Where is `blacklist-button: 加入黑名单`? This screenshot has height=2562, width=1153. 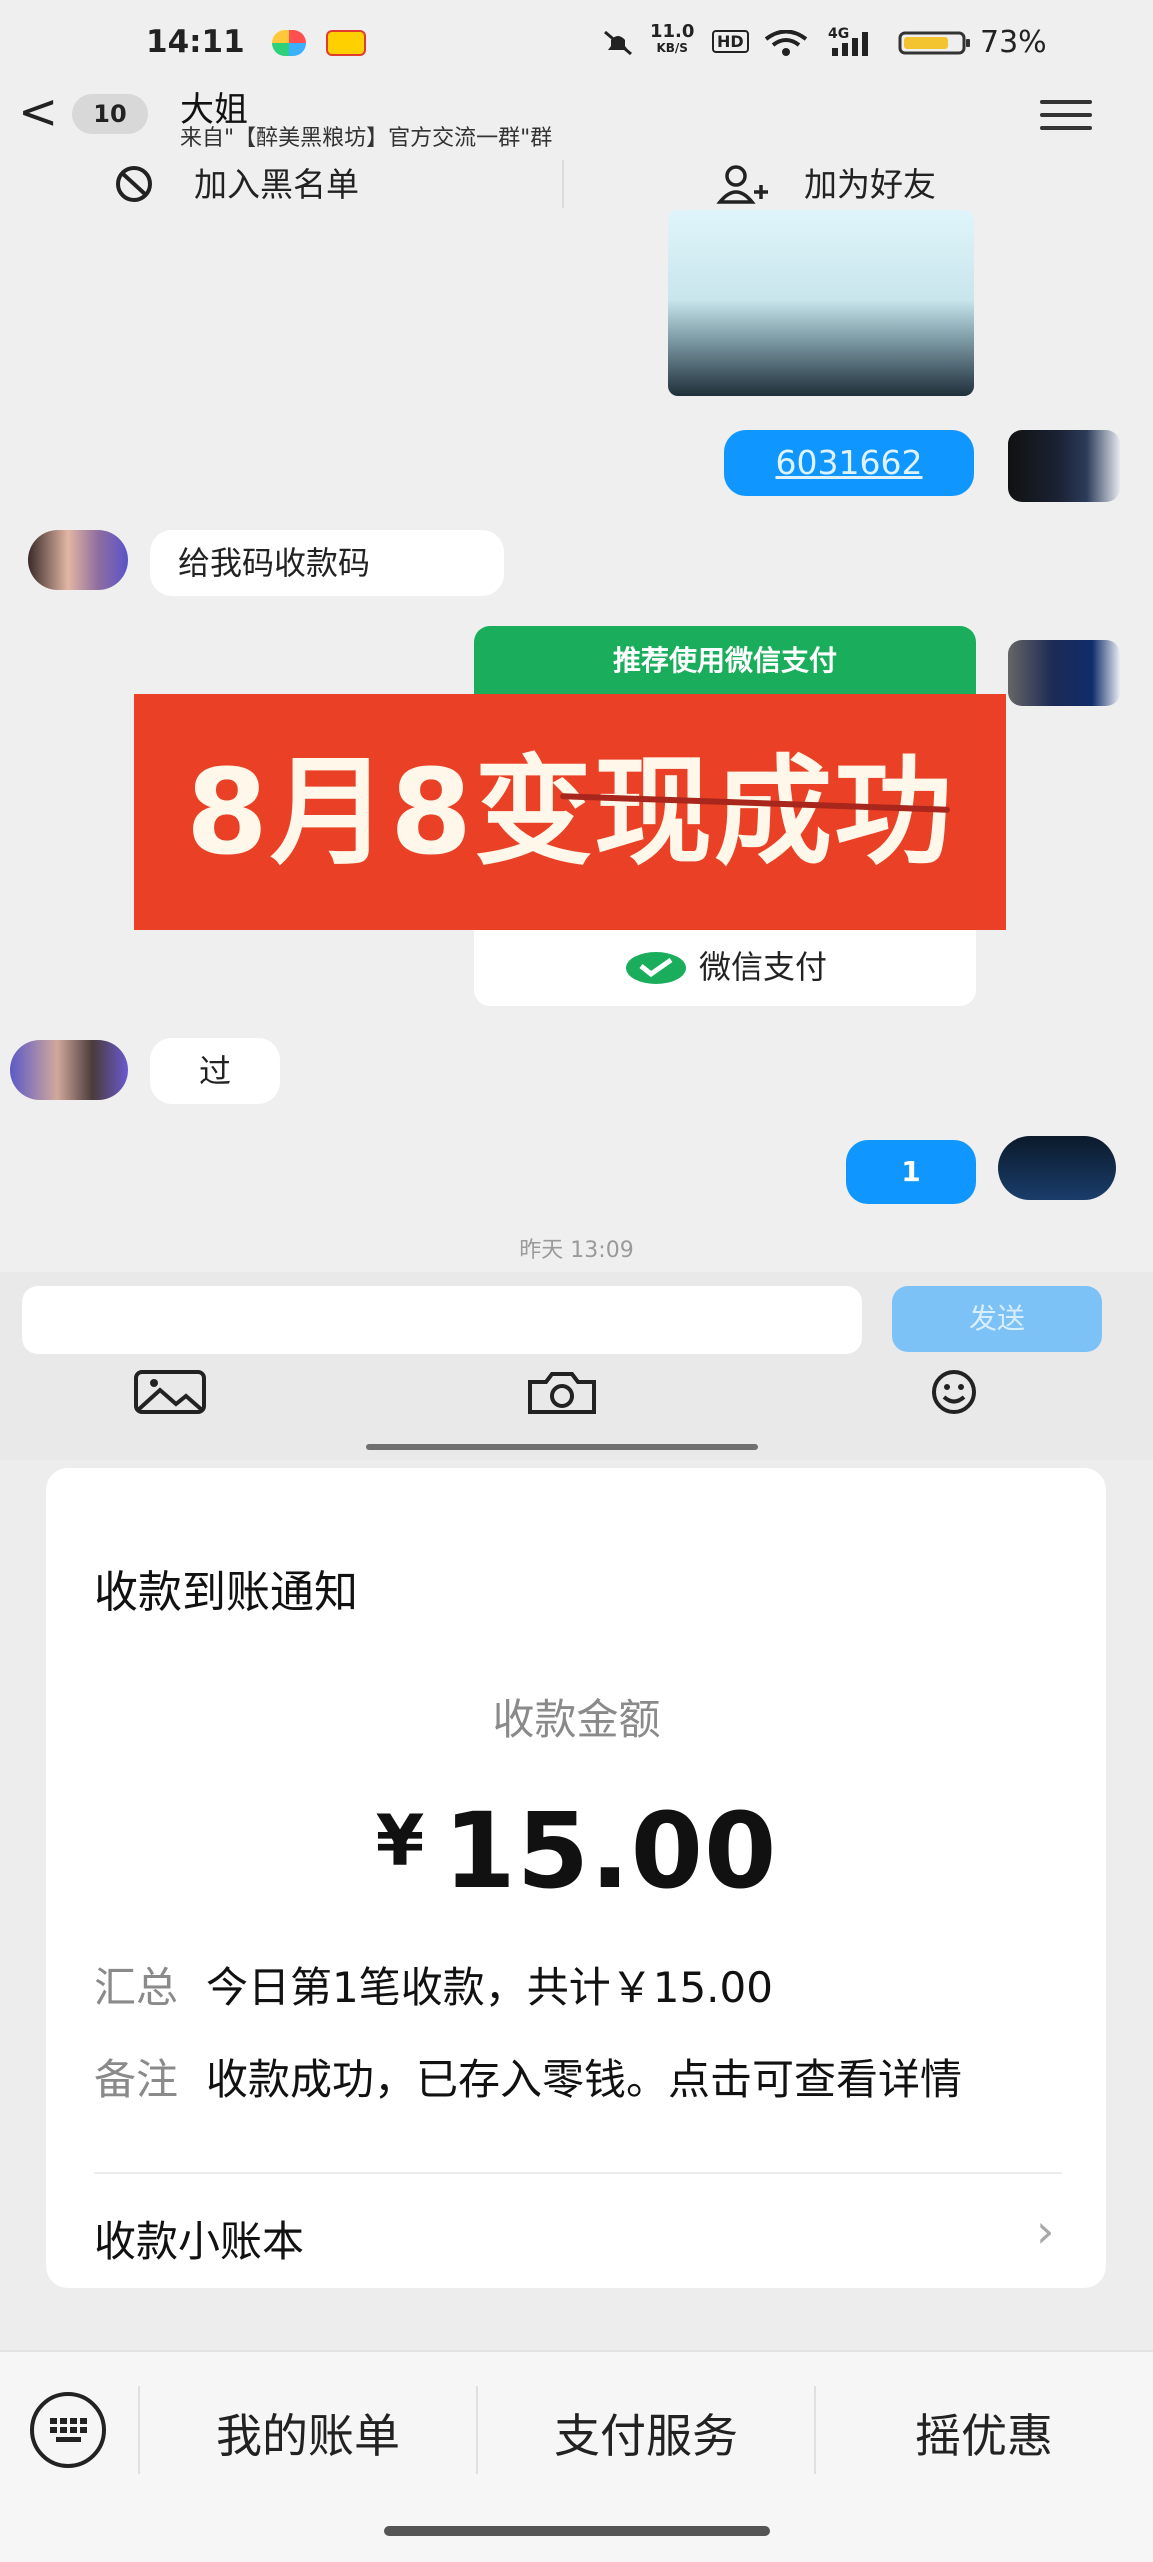 blacklist-button: 加入黑名单 is located at coordinates (276, 182).